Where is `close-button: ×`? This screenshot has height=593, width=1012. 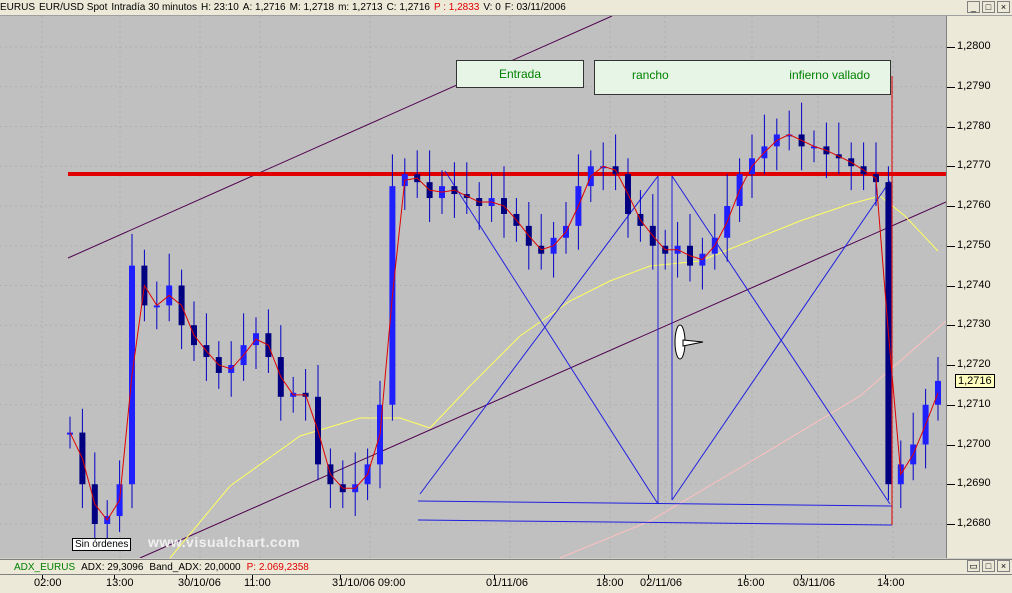 close-button: × is located at coordinates (1003, 7).